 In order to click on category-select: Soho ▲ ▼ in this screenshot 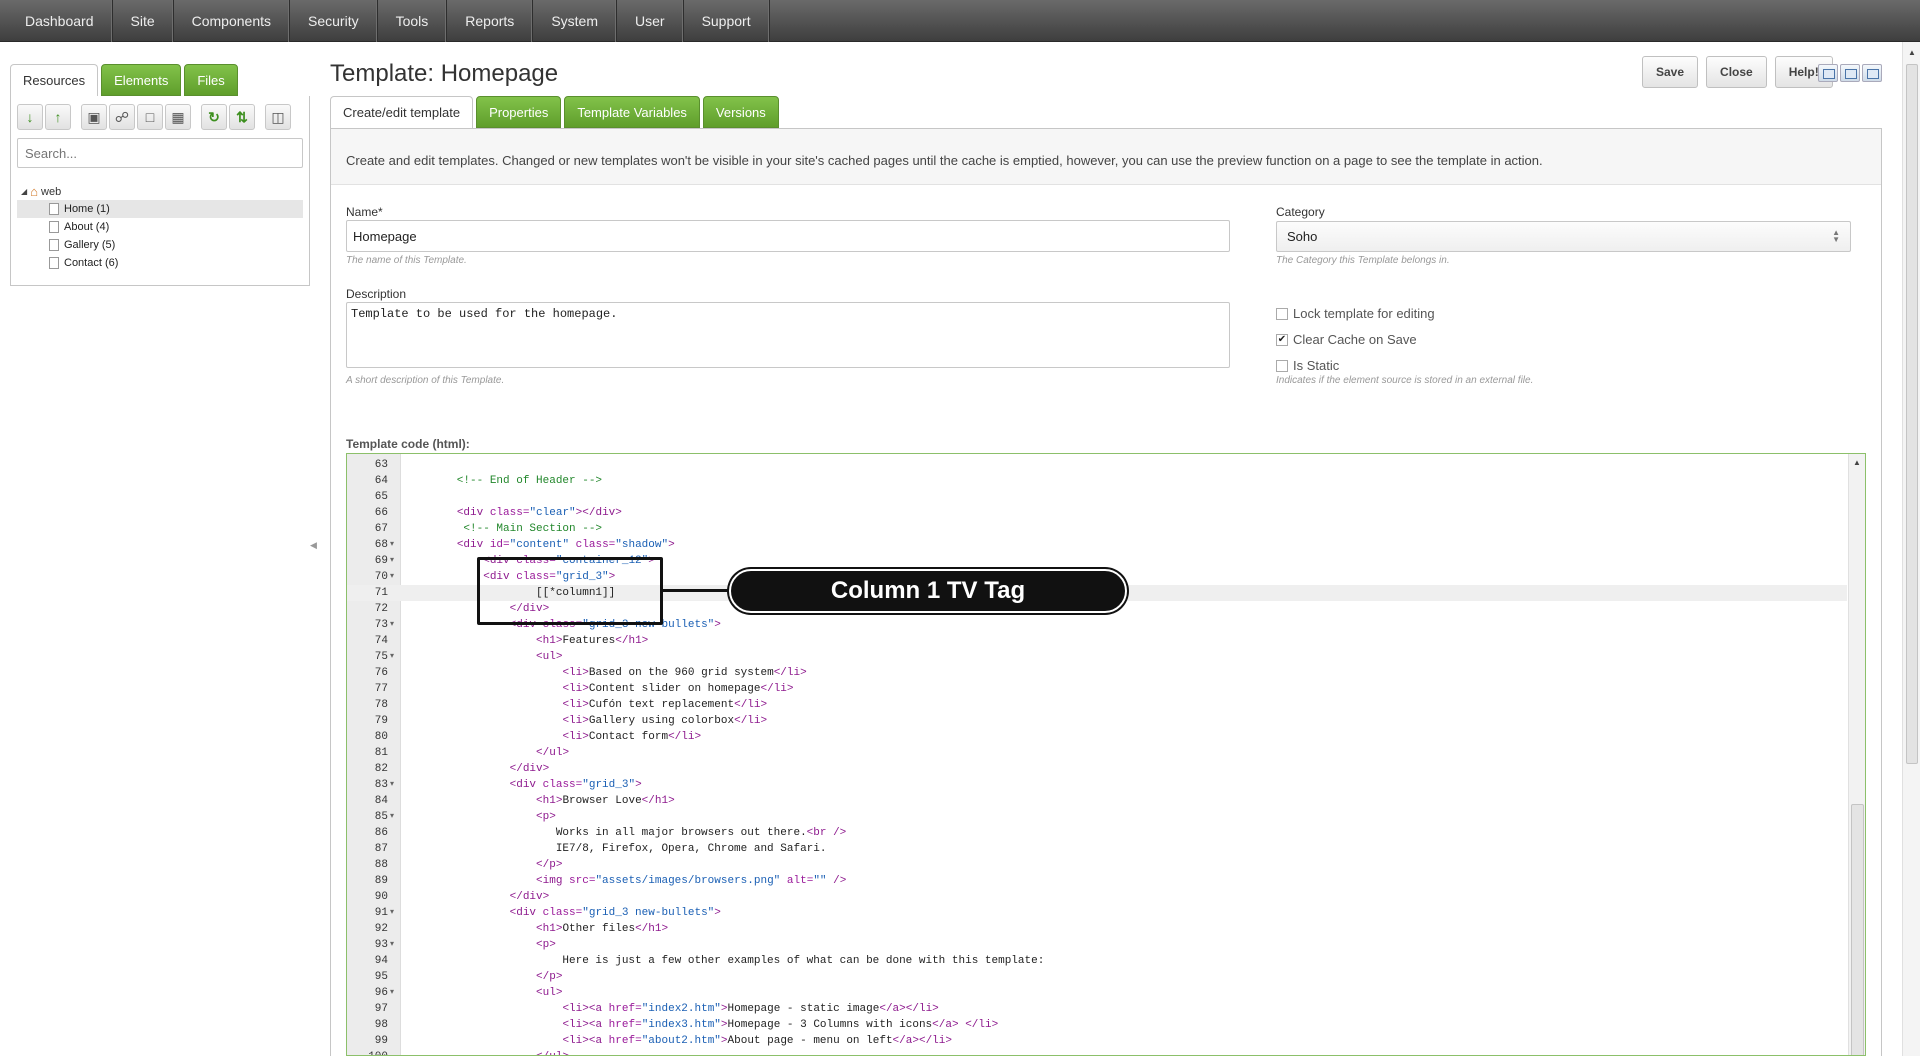, I will do `click(1563, 236)`.